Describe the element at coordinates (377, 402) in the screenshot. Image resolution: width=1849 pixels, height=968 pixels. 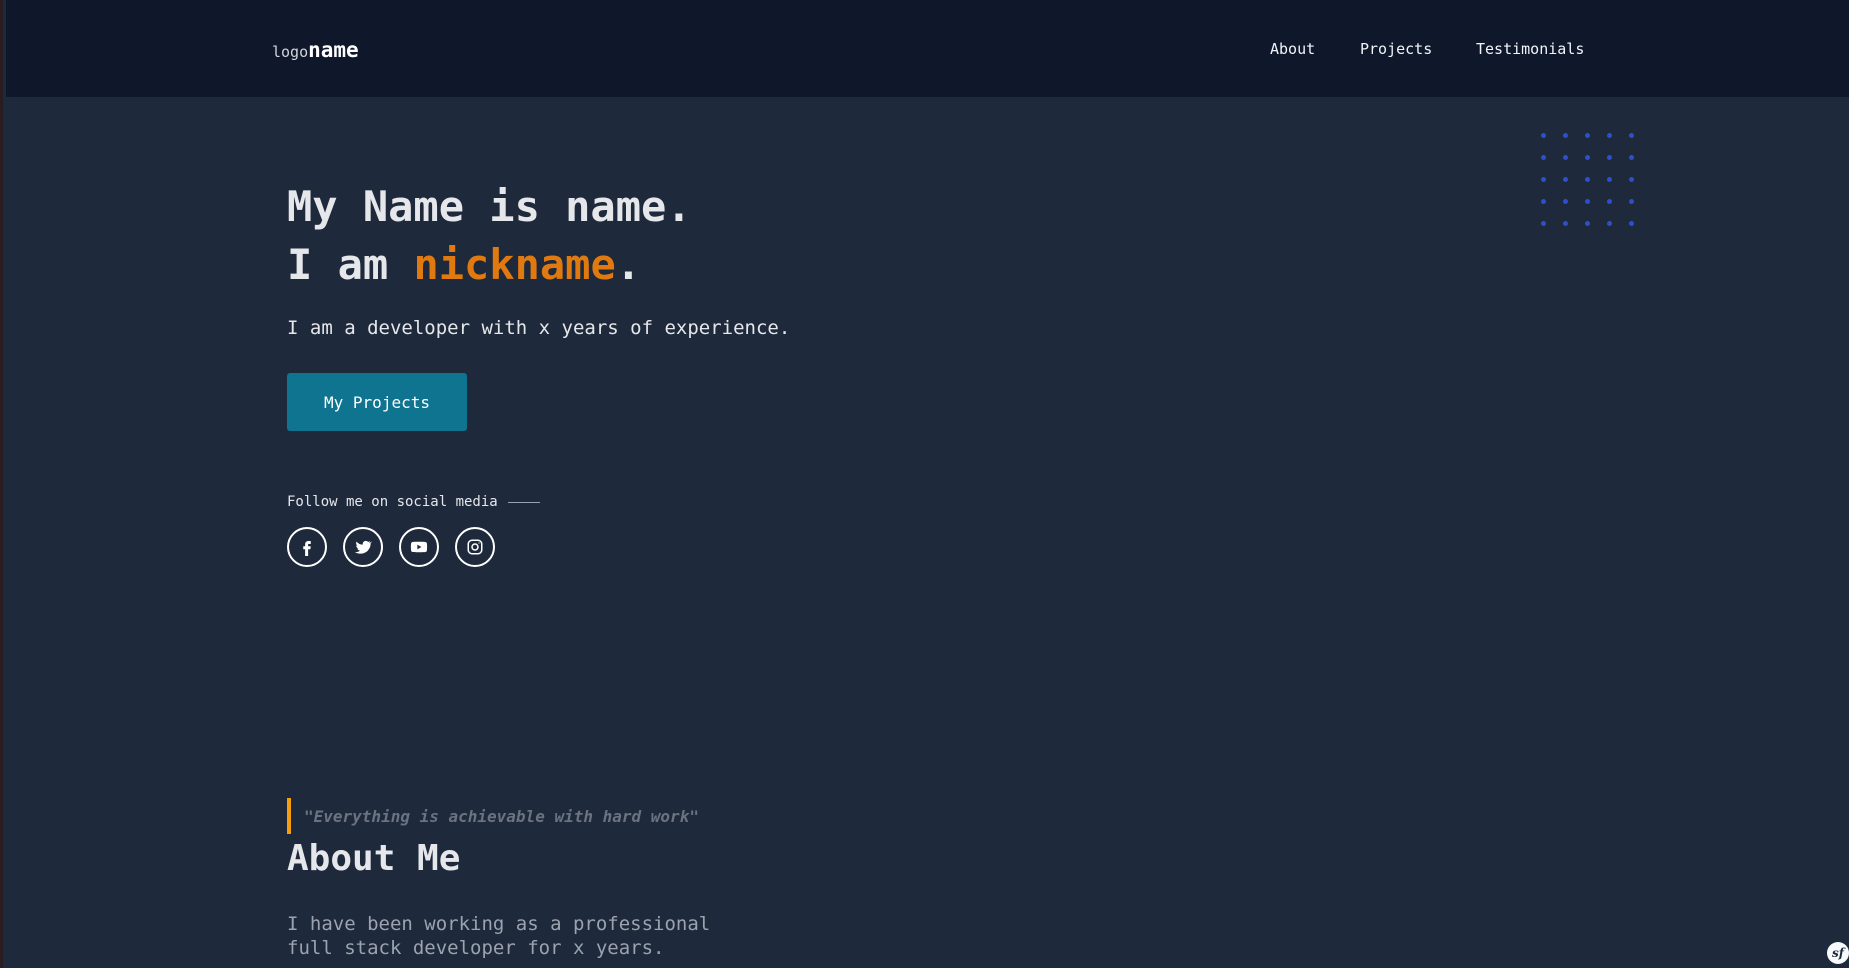
I see `my-projects-button: My Projects` at that location.